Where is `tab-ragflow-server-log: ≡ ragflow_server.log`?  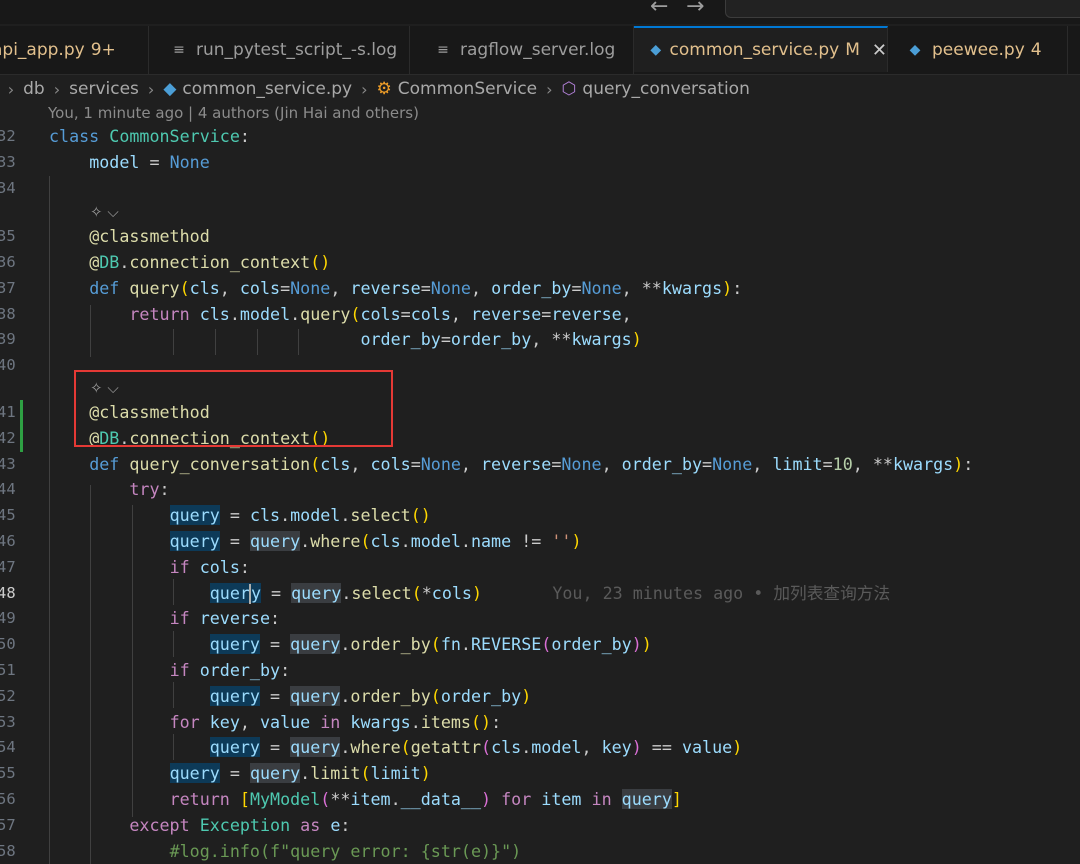 tab-ragflow-server-log: ≡ ragflow_server.log is located at coordinates (522, 50).